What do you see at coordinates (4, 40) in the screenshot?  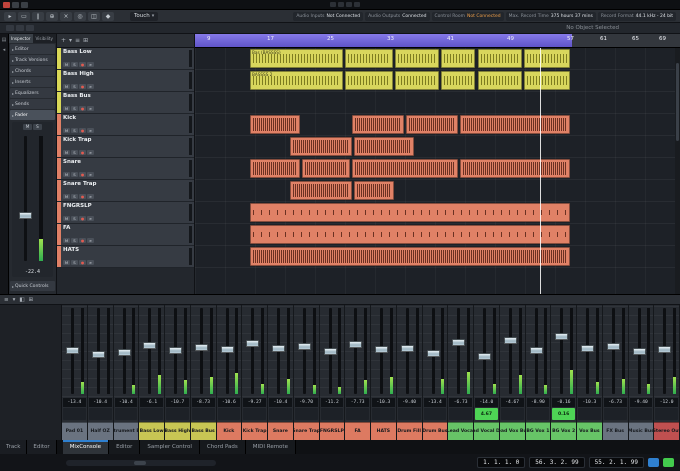 I see `media-rack-icon: ▤` at bounding box center [4, 40].